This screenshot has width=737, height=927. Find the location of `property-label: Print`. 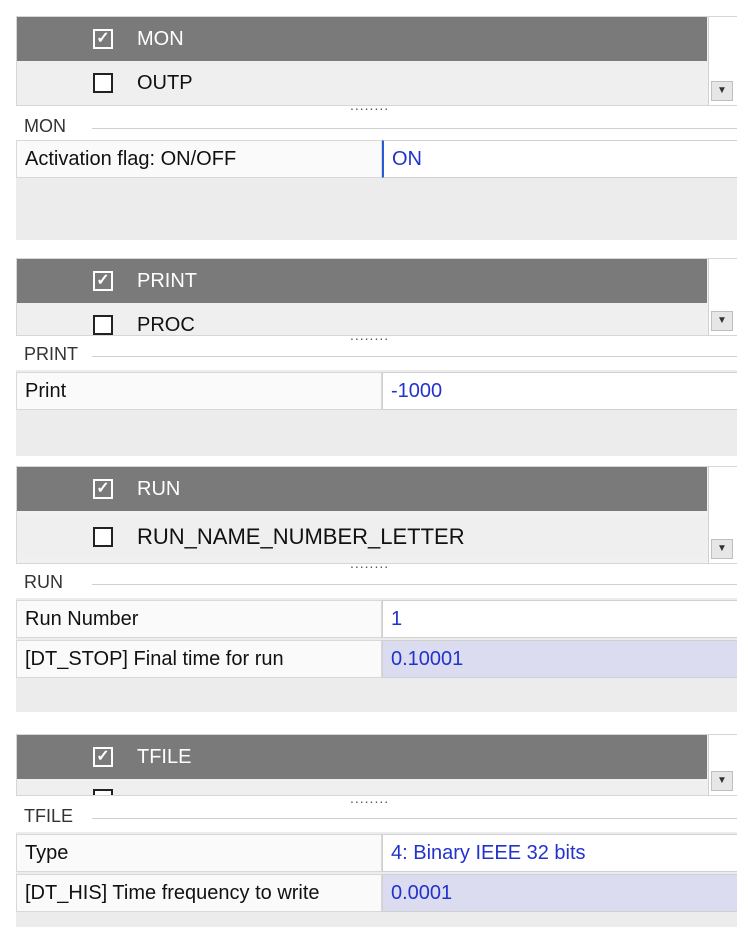

property-label: Print is located at coordinates (199, 391).